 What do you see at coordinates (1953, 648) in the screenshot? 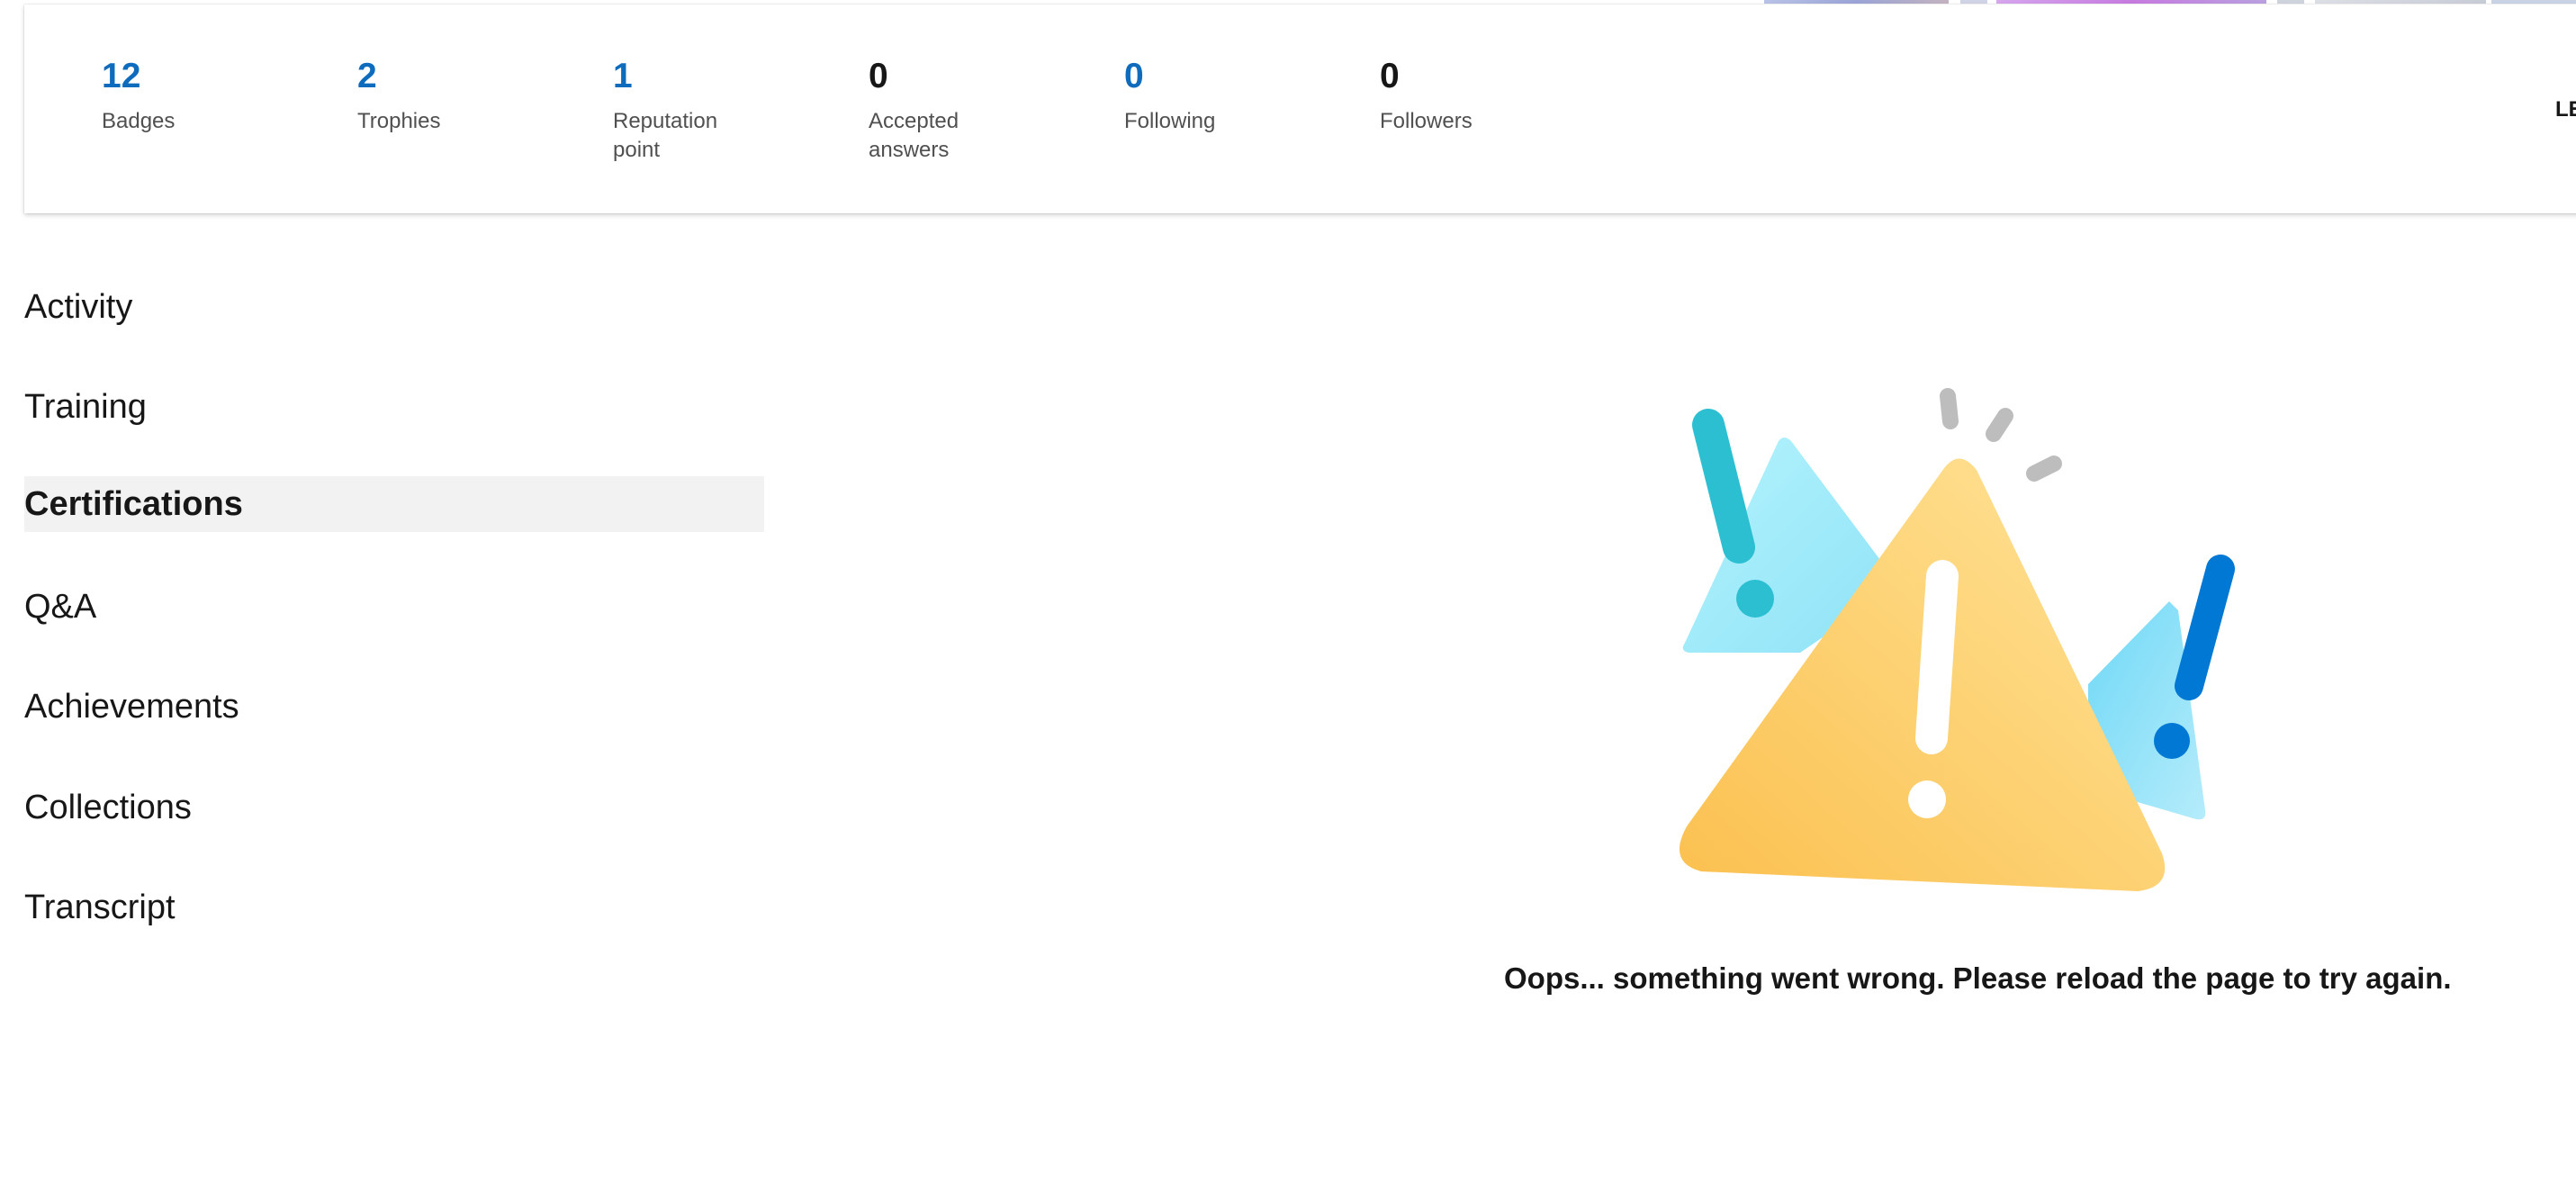
I see `warning-icon` at bounding box center [1953, 648].